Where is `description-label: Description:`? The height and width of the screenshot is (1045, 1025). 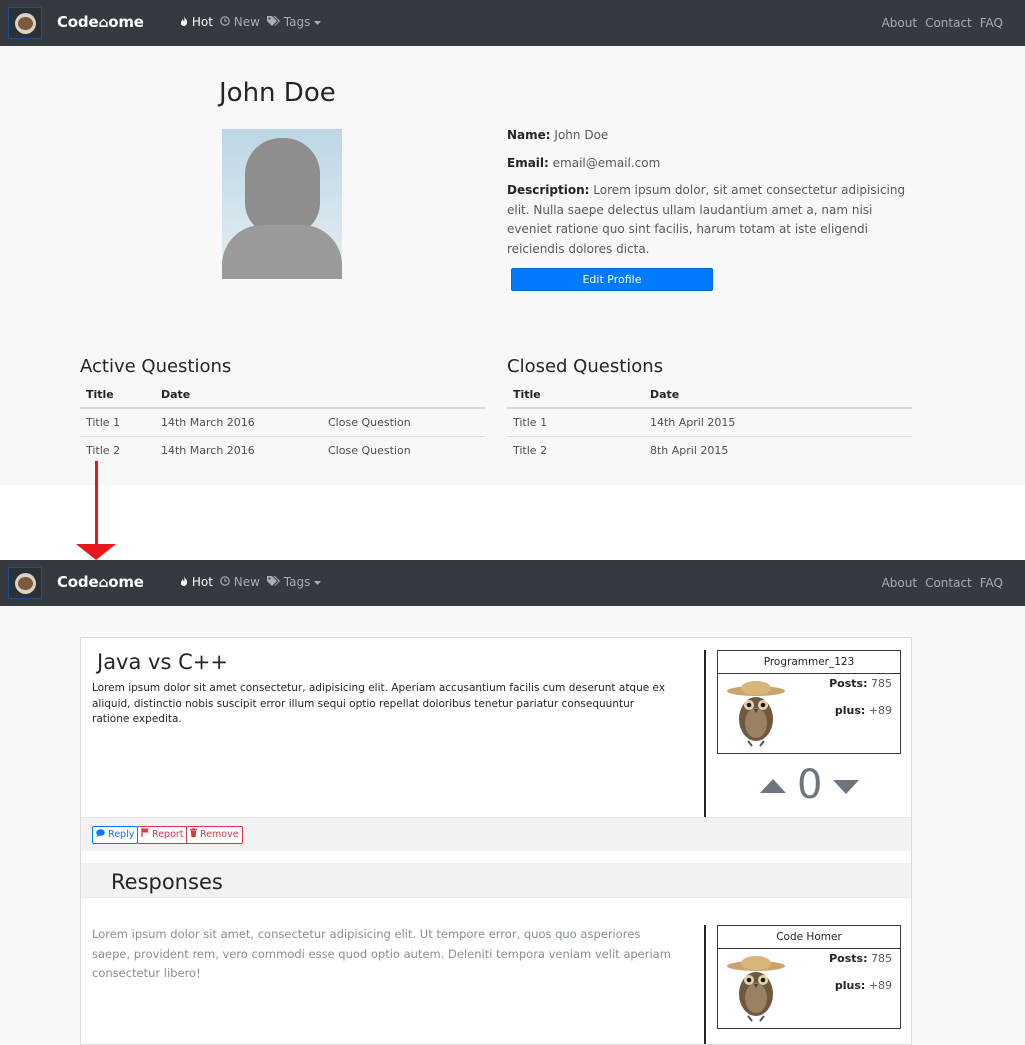
description-label: Description: is located at coordinates (548, 190).